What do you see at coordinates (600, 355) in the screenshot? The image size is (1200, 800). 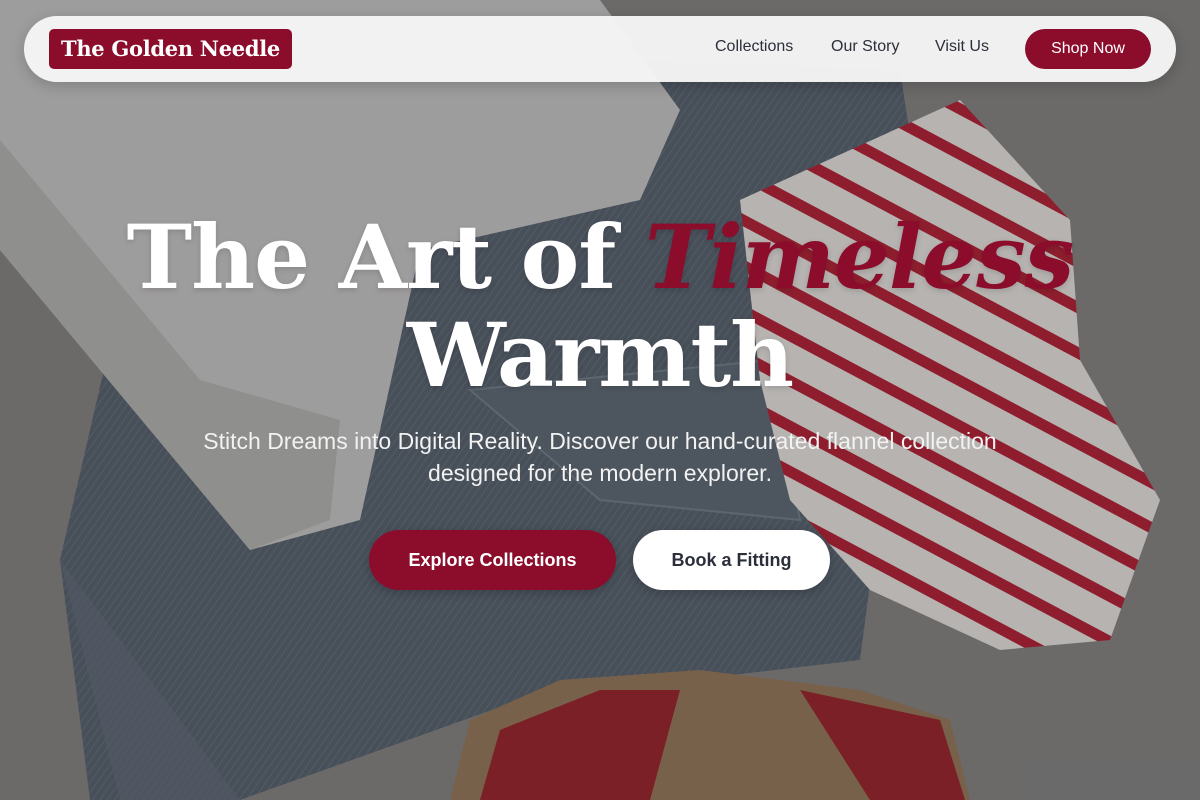 I see `headline-line-two: Warmth` at bounding box center [600, 355].